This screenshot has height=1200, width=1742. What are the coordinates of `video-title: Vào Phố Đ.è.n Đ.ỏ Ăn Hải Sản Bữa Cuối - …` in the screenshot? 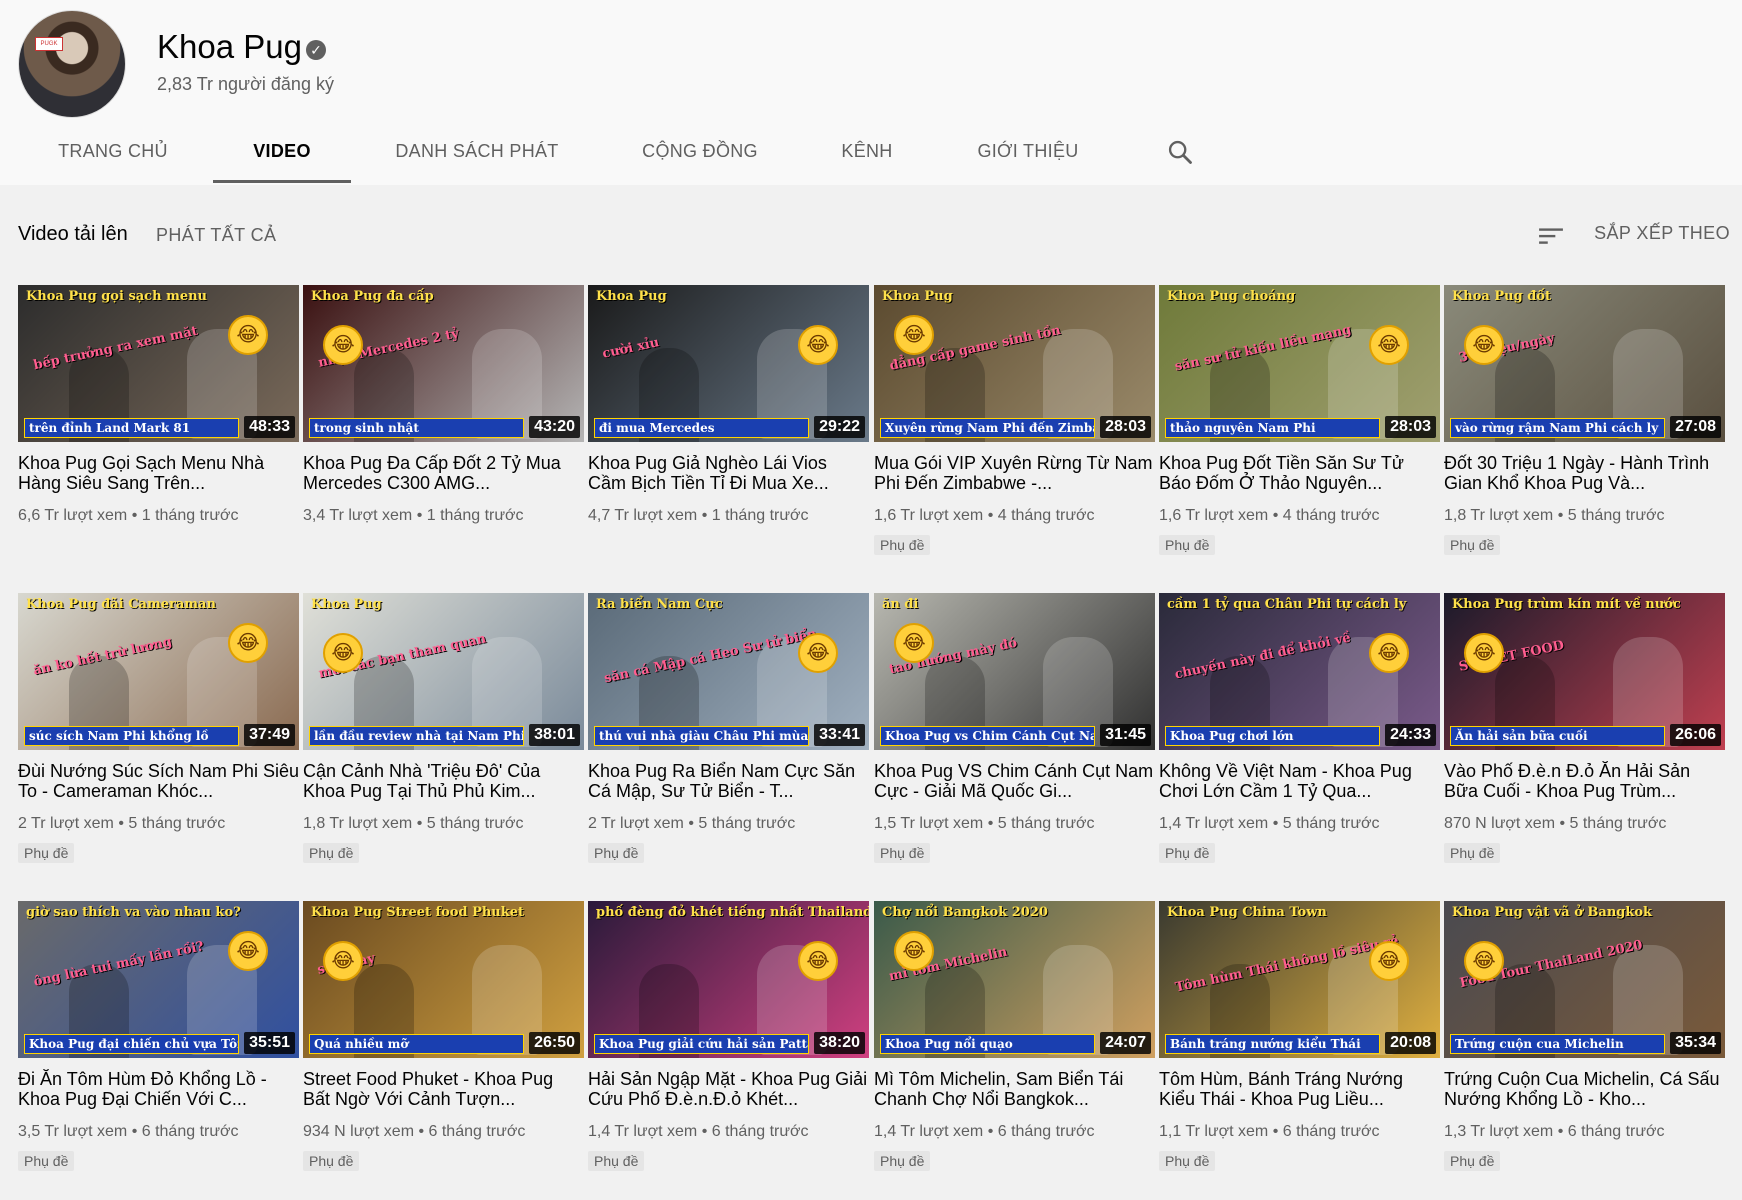 It's located at (1584, 781).